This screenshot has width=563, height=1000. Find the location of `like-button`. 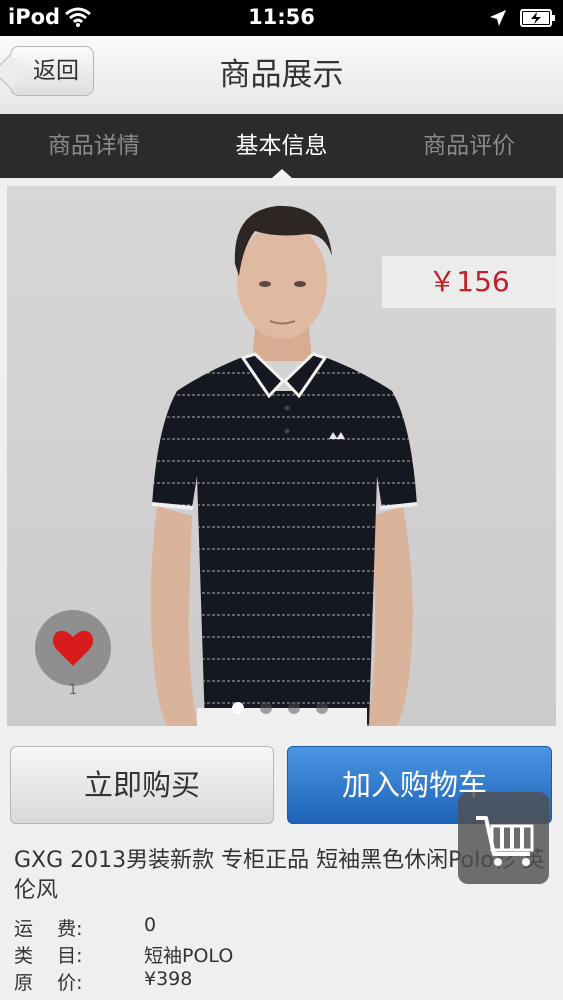

like-button is located at coordinates (73, 648).